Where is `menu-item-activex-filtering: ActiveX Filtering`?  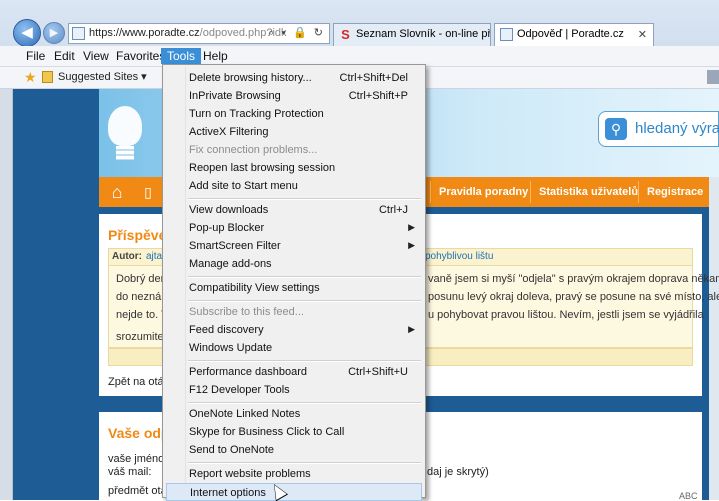 menu-item-activex-filtering: ActiveX Filtering is located at coordinates (294, 132).